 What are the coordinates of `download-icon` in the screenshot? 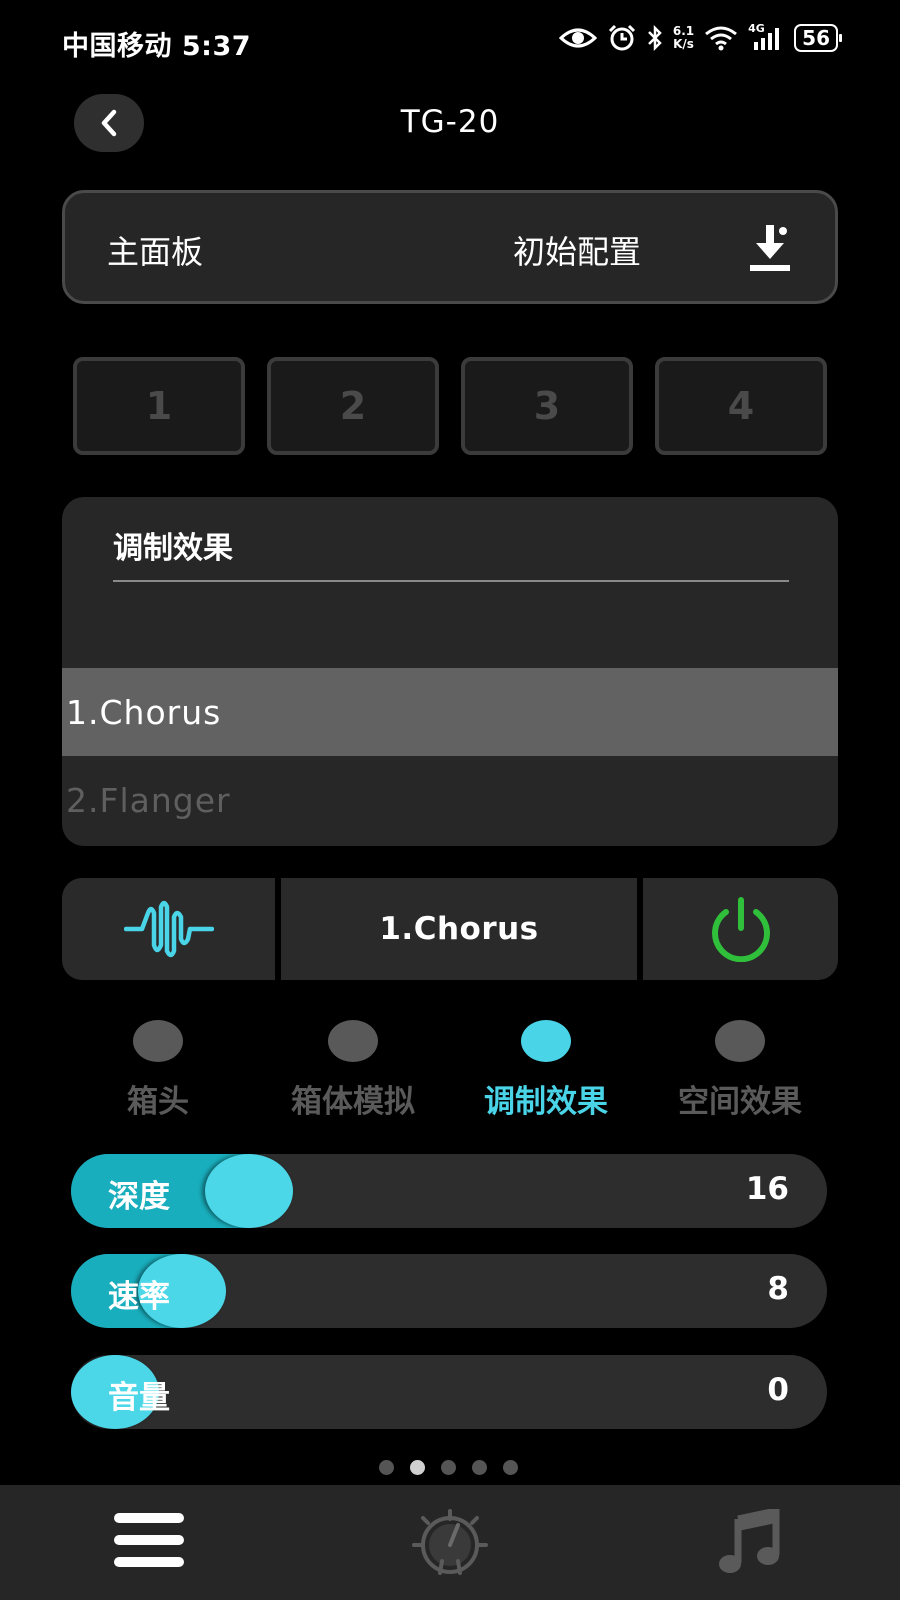 It's located at (770, 248).